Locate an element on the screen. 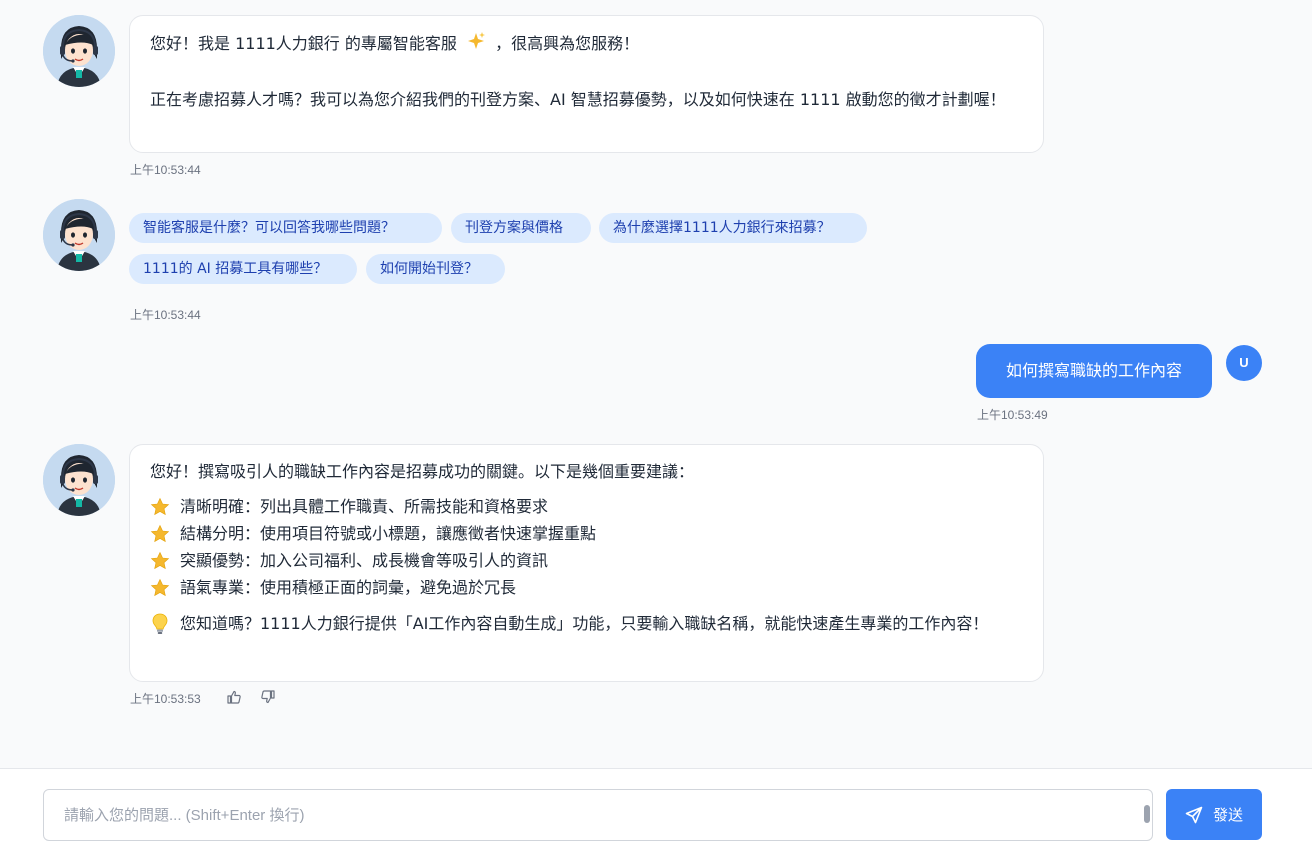 This screenshot has height=855, width=1312. tip-item: 結構分明：使用項目符號或小標題，讓應徵者快速掌握重點 is located at coordinates (586, 533).